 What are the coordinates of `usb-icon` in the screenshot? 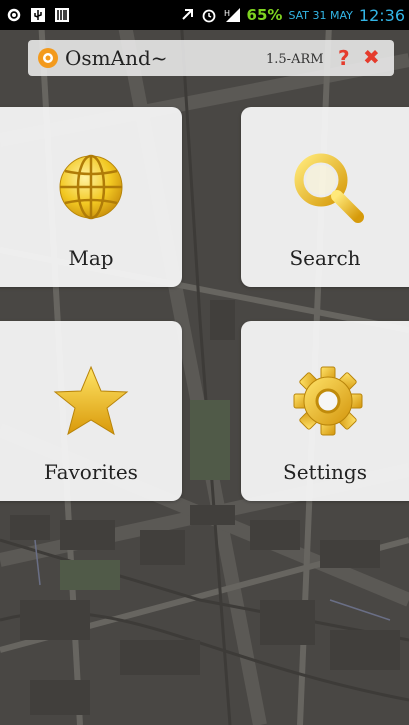 It's located at (38, 15).